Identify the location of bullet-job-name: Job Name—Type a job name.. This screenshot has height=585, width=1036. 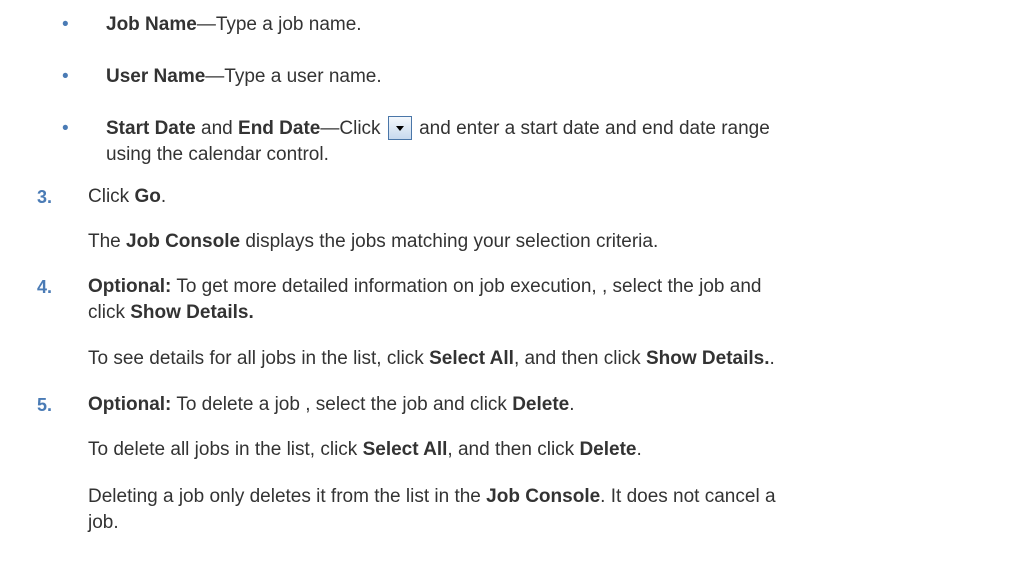
(234, 25).